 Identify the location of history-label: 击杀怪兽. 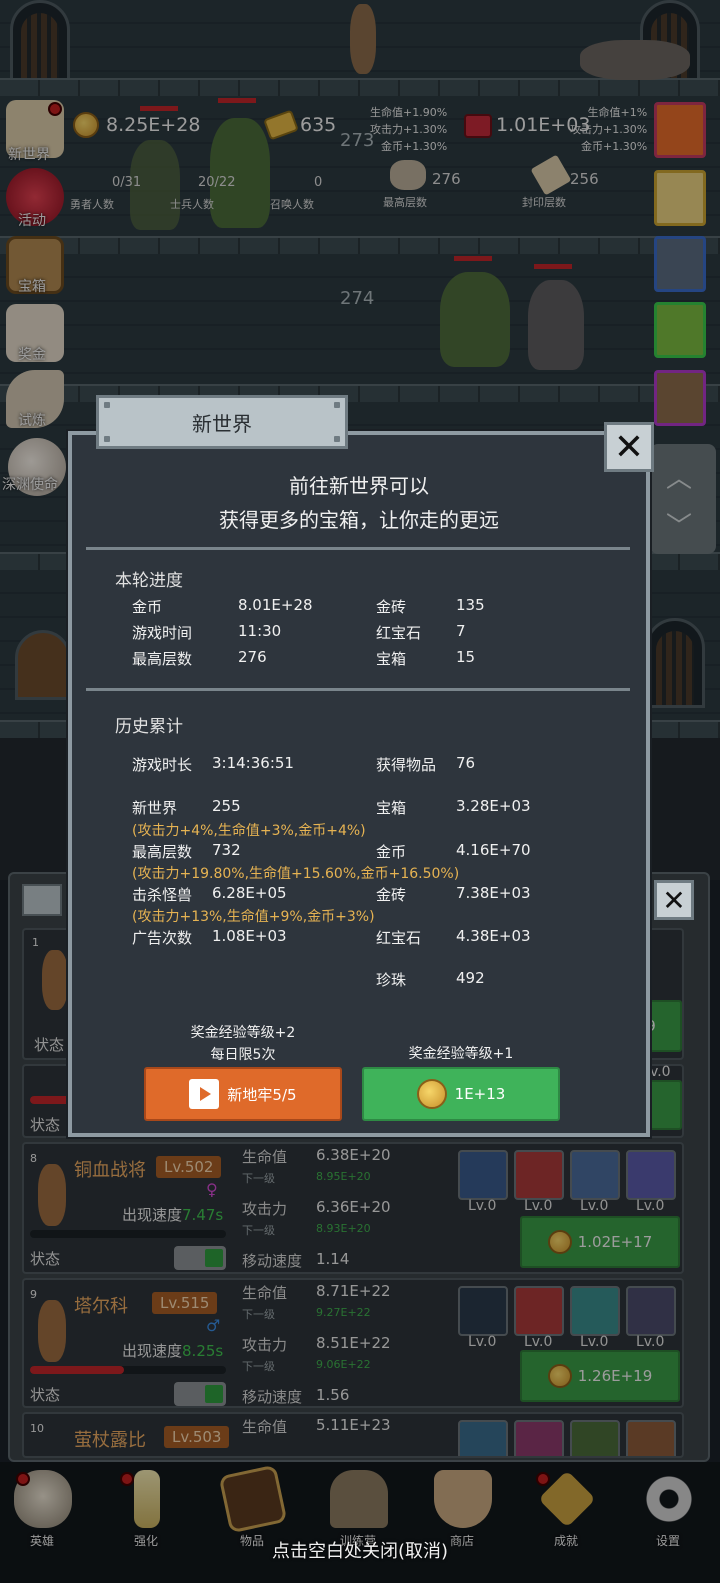
(162, 895).